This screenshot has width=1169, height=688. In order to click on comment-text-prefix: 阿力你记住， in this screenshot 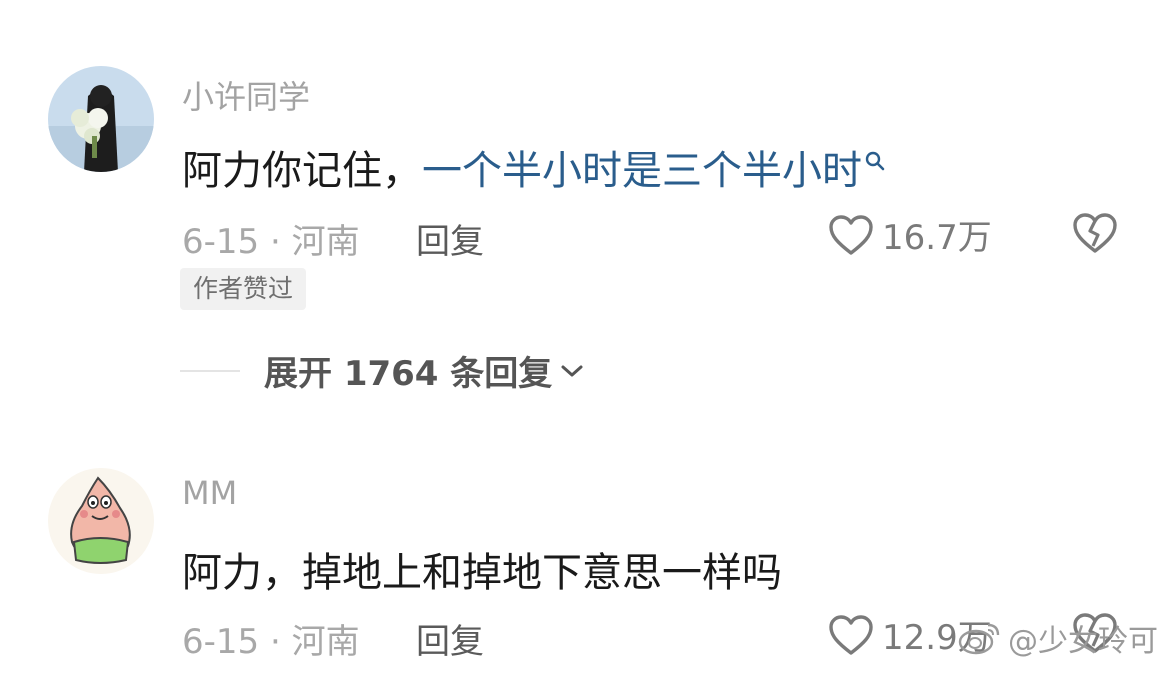, I will do `click(302, 171)`.